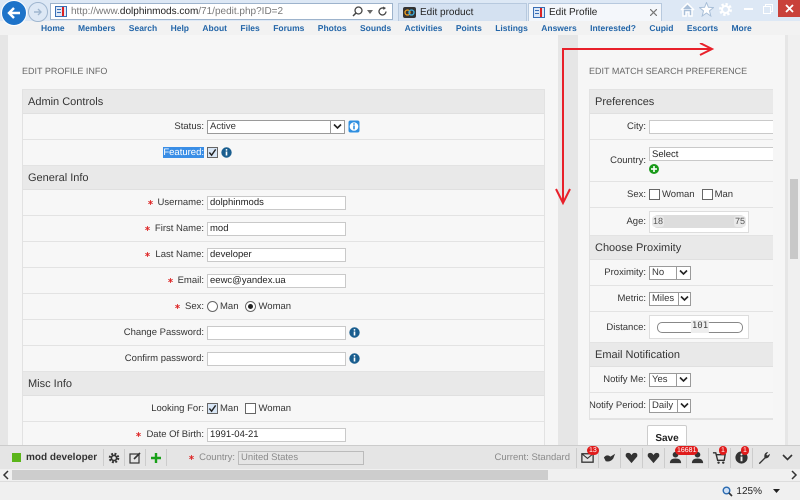 The image size is (800, 500). I want to click on dropdown: No, so click(670, 273).